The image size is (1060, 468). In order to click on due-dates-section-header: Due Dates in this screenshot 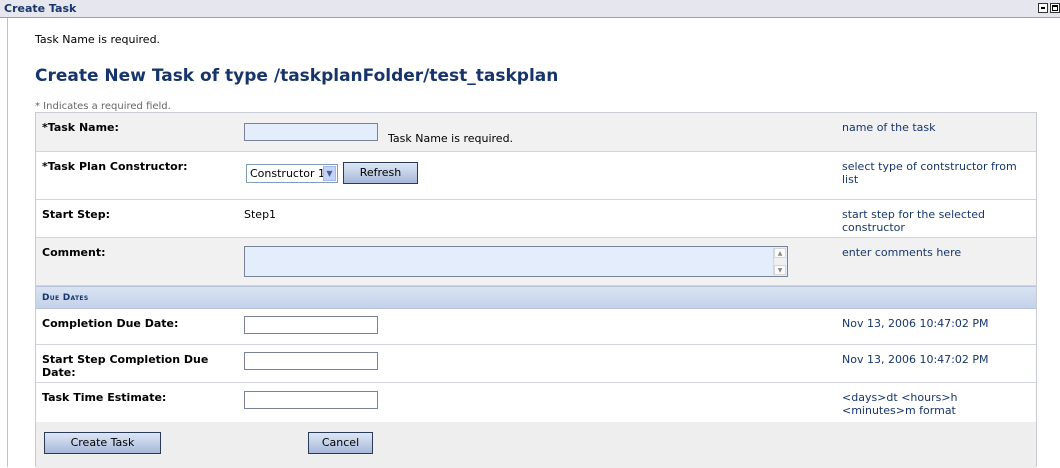, I will do `click(536, 297)`.